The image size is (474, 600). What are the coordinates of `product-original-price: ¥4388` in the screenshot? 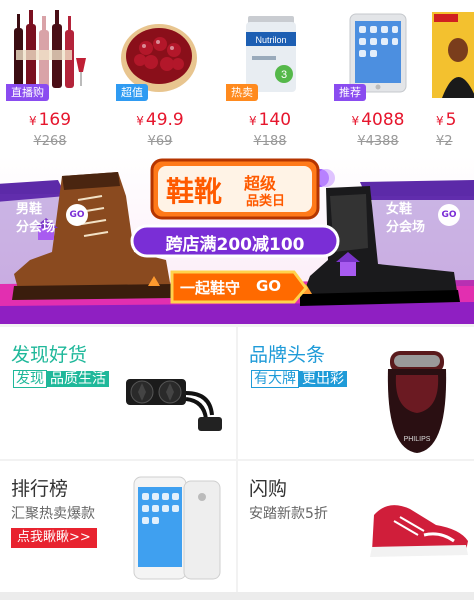 It's located at (378, 141).